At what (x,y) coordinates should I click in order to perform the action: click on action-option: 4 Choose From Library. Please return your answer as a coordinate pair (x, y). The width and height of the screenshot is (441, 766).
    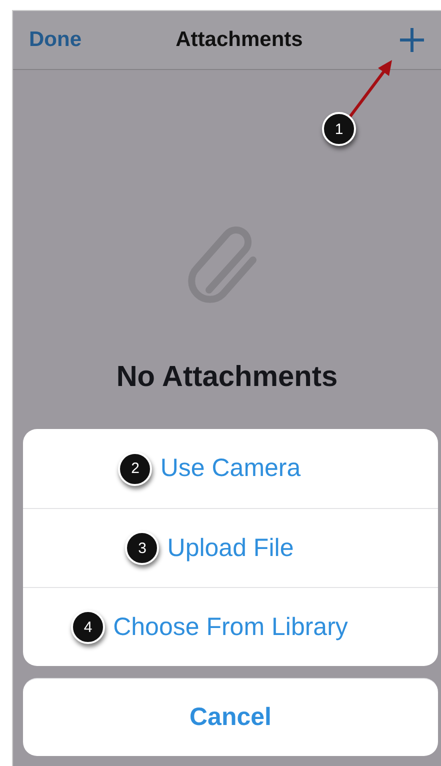
    Looking at the image, I should click on (230, 626).